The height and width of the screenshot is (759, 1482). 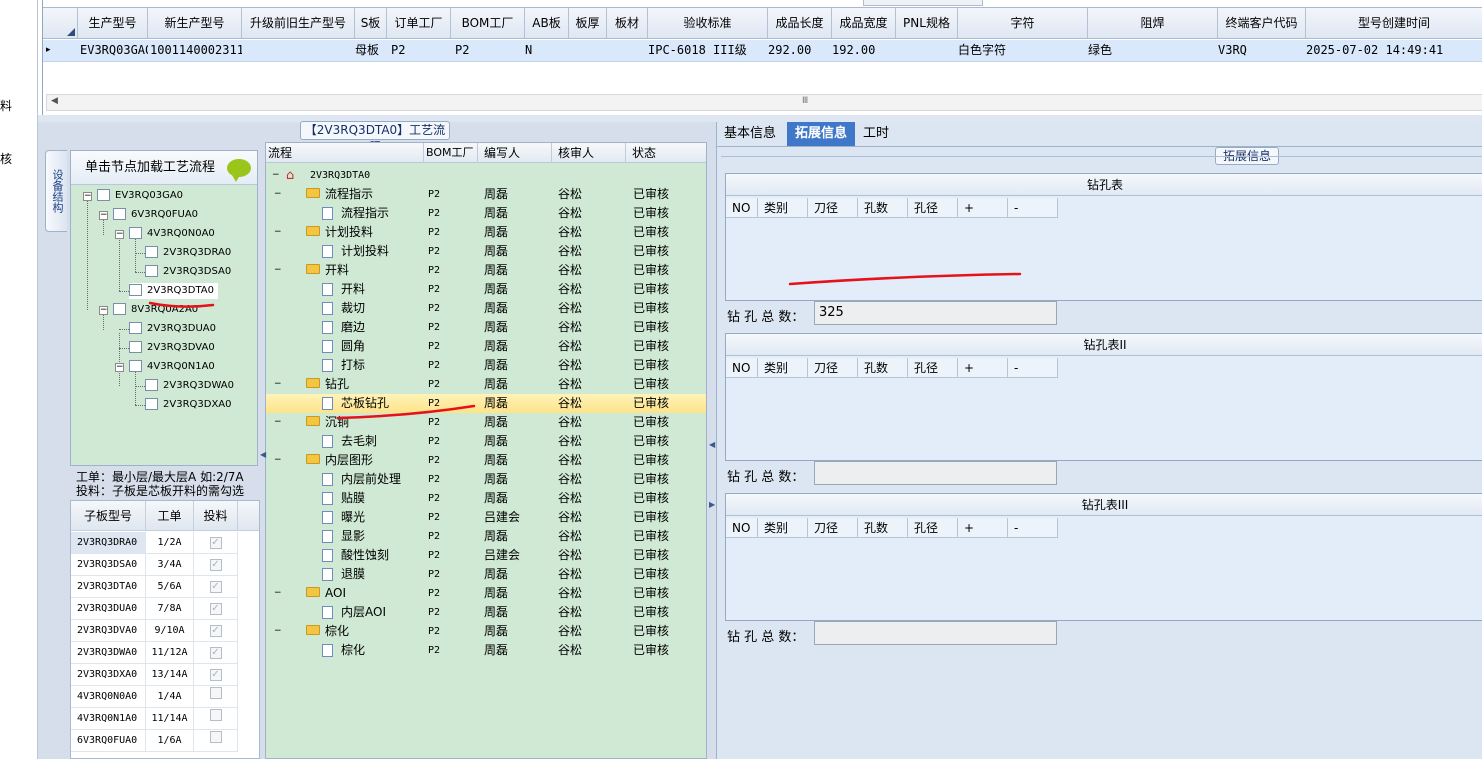 I want to click on process-step-row: 计划投料 P2 周磊 谷松 已审核, so click(x=486, y=251).